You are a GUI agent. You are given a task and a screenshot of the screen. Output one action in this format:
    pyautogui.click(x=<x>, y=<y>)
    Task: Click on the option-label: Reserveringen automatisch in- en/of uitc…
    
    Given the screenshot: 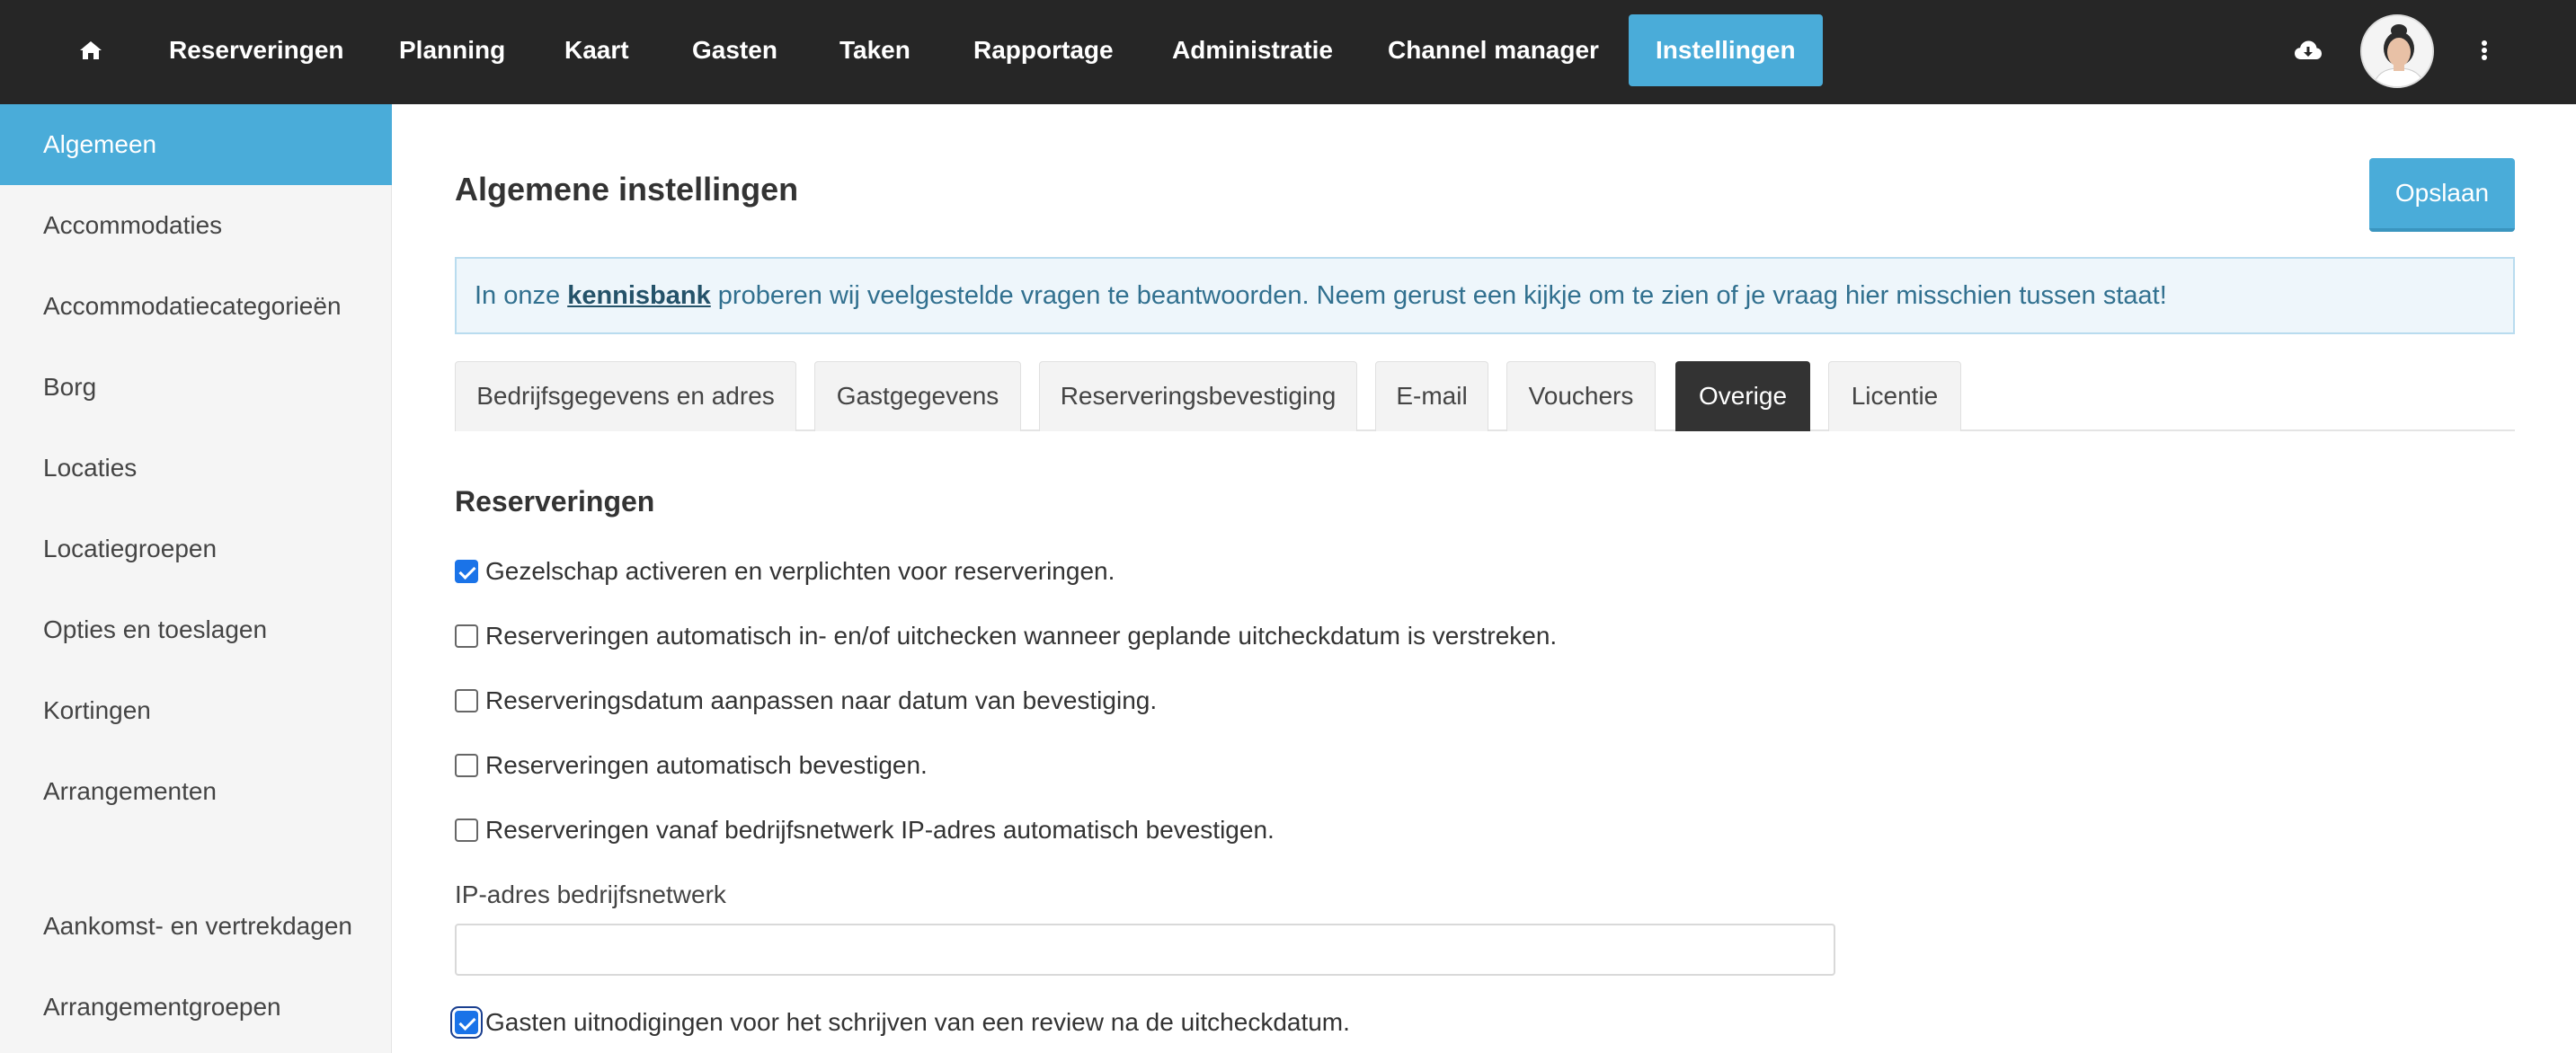 What is the action you would take?
    pyautogui.click(x=1021, y=636)
    